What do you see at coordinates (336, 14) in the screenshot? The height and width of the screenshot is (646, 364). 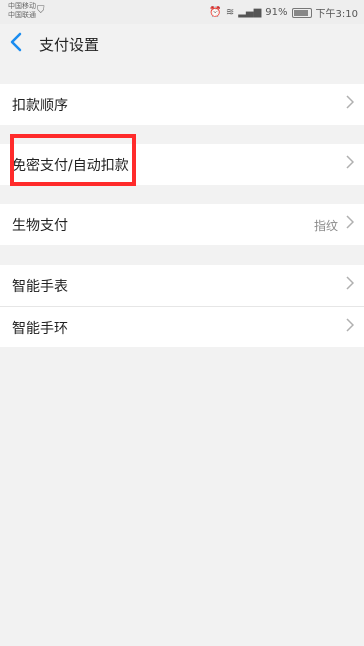 I see `status-time: 下午3:10` at bounding box center [336, 14].